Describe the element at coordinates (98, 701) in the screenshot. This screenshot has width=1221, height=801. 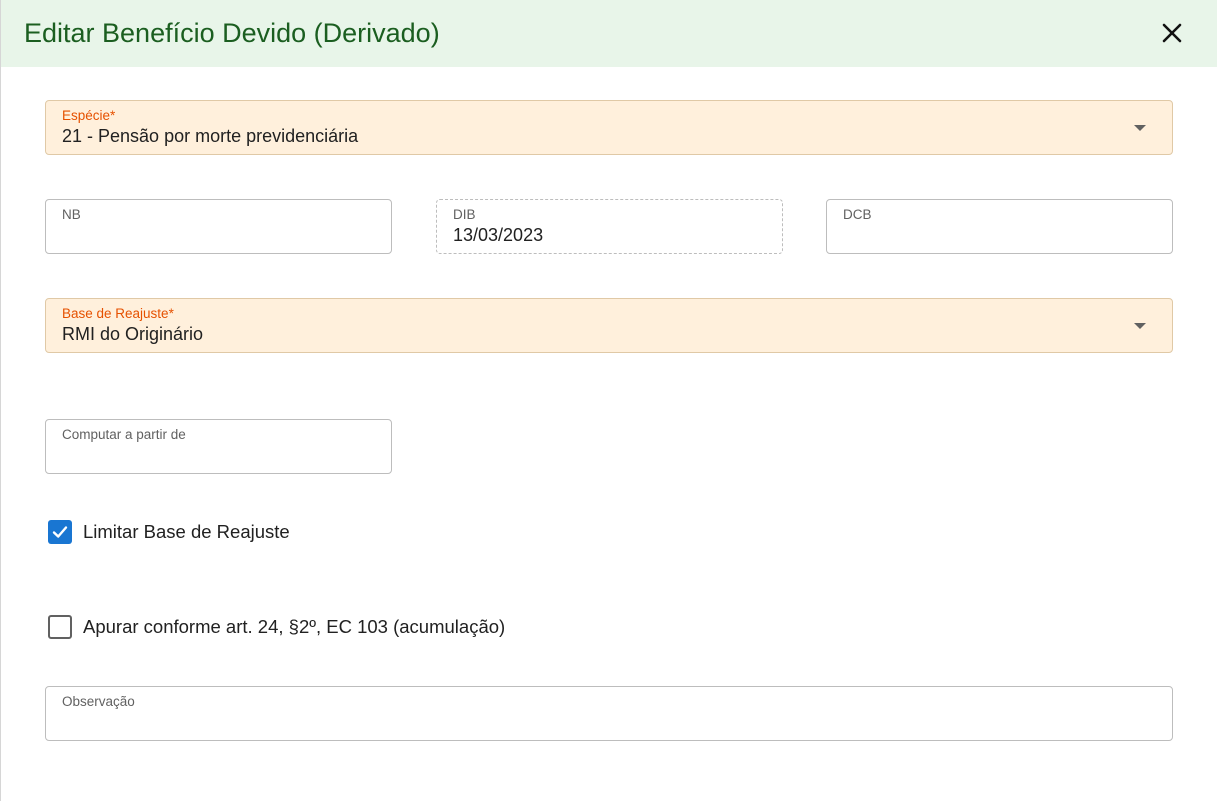
I see `observacao-label: Observação` at that location.